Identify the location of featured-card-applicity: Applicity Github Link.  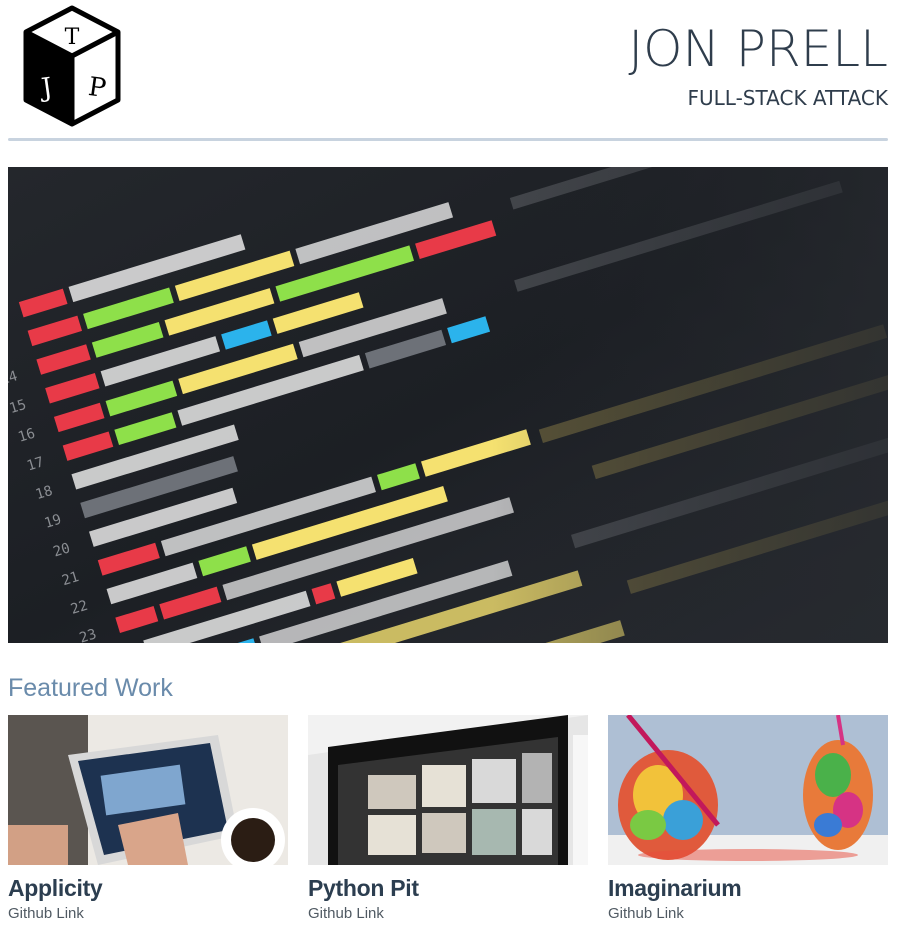
(148, 818).